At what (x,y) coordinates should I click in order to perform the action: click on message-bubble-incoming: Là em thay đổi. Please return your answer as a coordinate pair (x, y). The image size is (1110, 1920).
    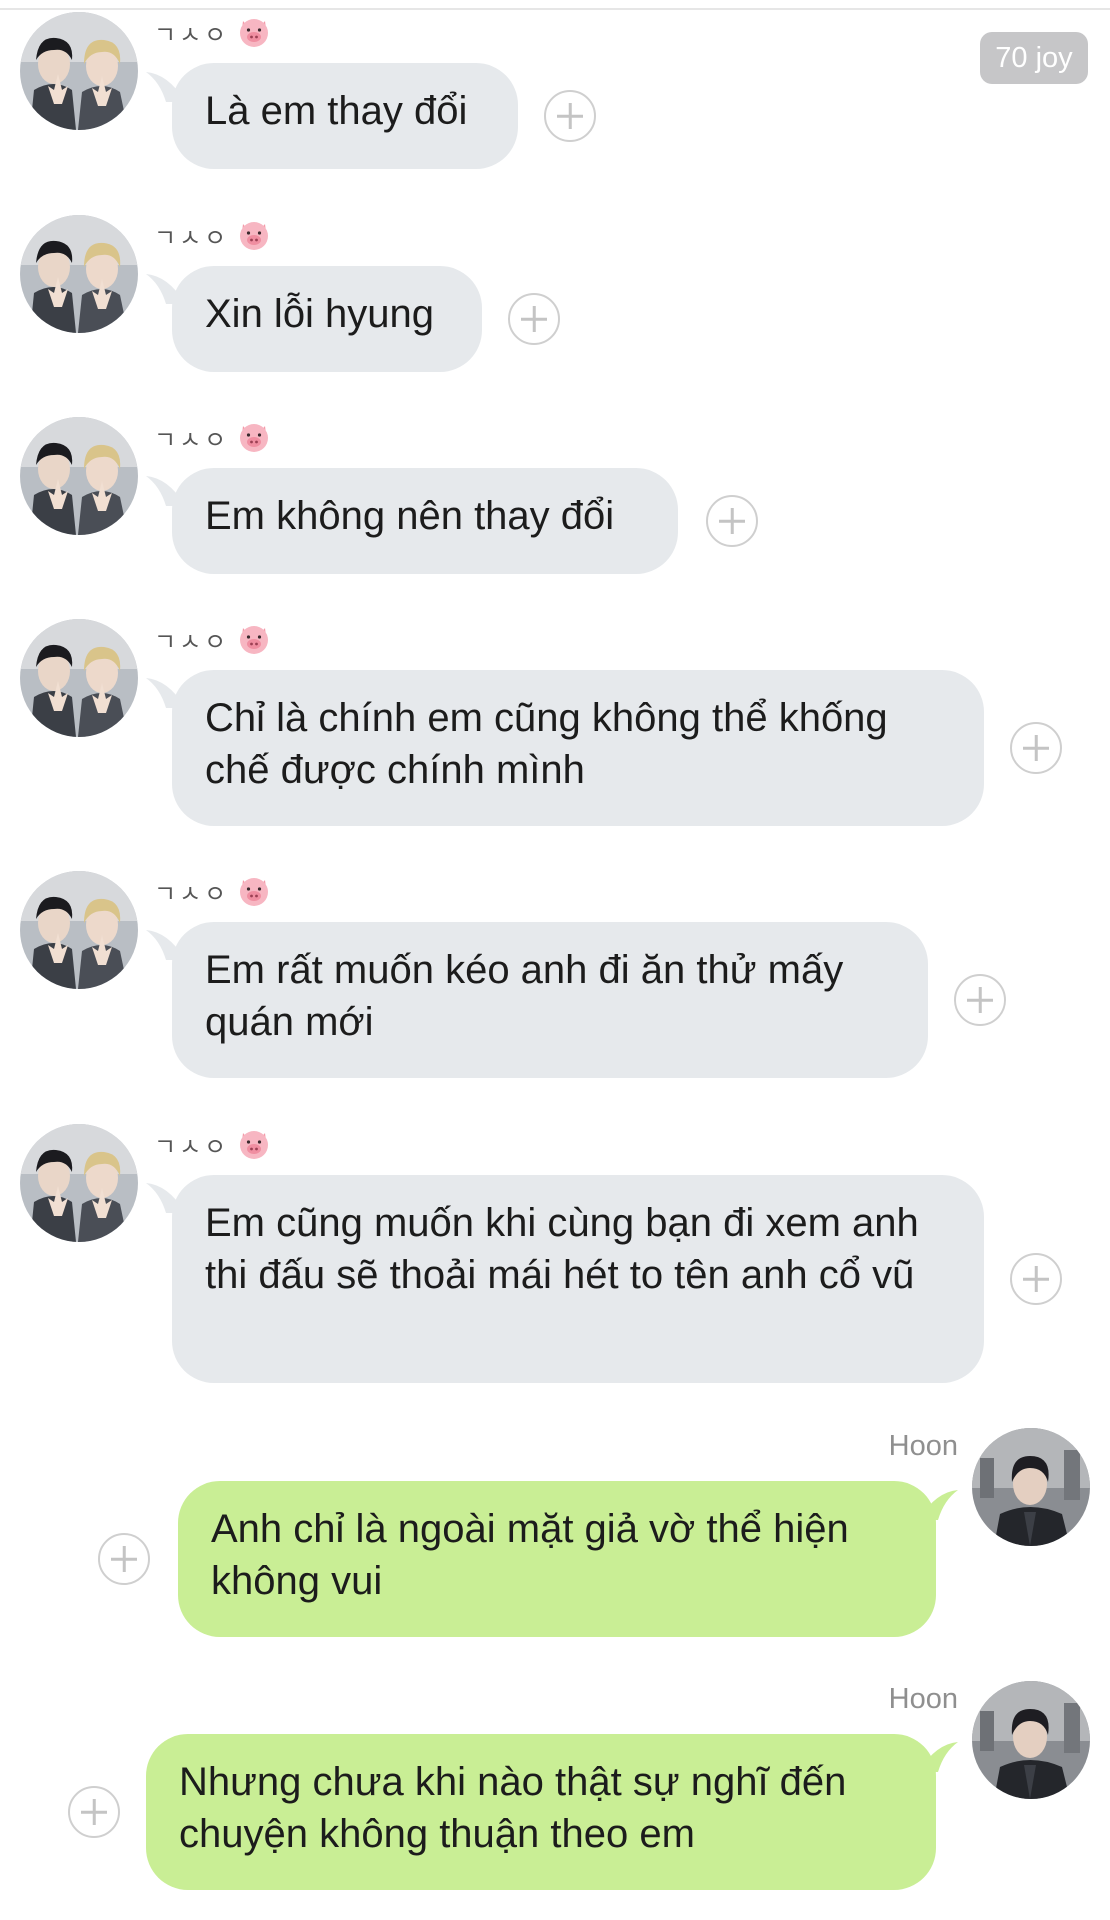
    Looking at the image, I should click on (345, 116).